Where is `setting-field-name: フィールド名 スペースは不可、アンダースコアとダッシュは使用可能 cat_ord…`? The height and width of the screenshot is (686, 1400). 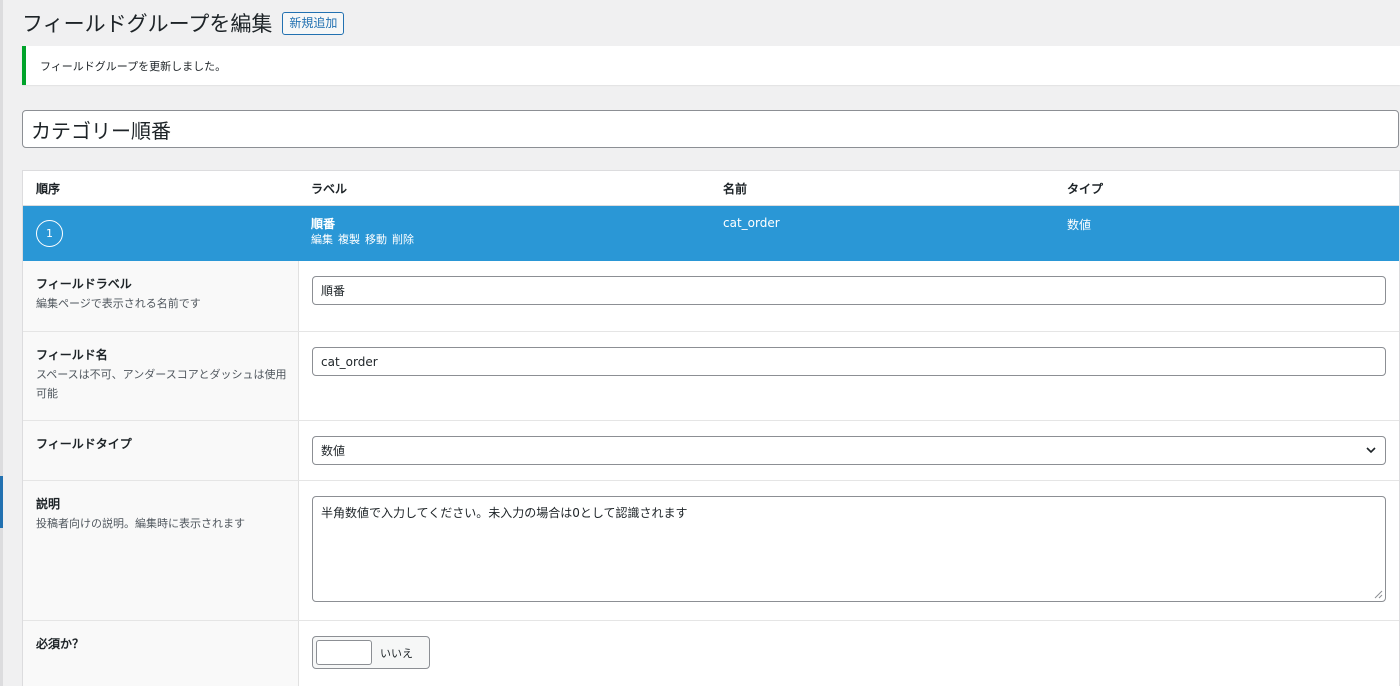
setting-field-name: フィールド名 スペースは不可、アンダースコアとダッシュは使用可能 cat_ord… is located at coordinates (711, 376).